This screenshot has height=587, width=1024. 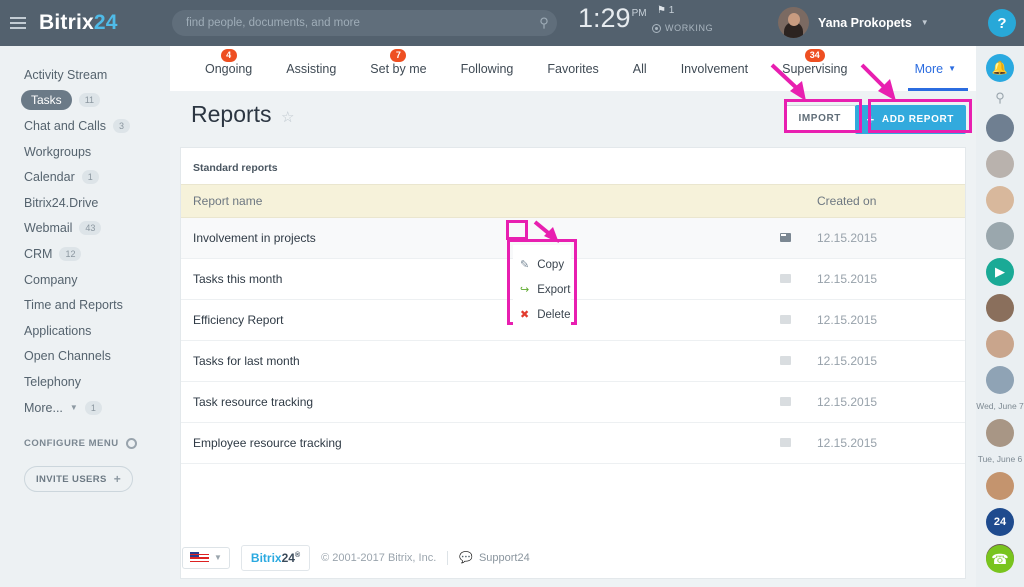 What do you see at coordinates (85, 280) in the screenshot?
I see `sidebar-item-company: Company` at bounding box center [85, 280].